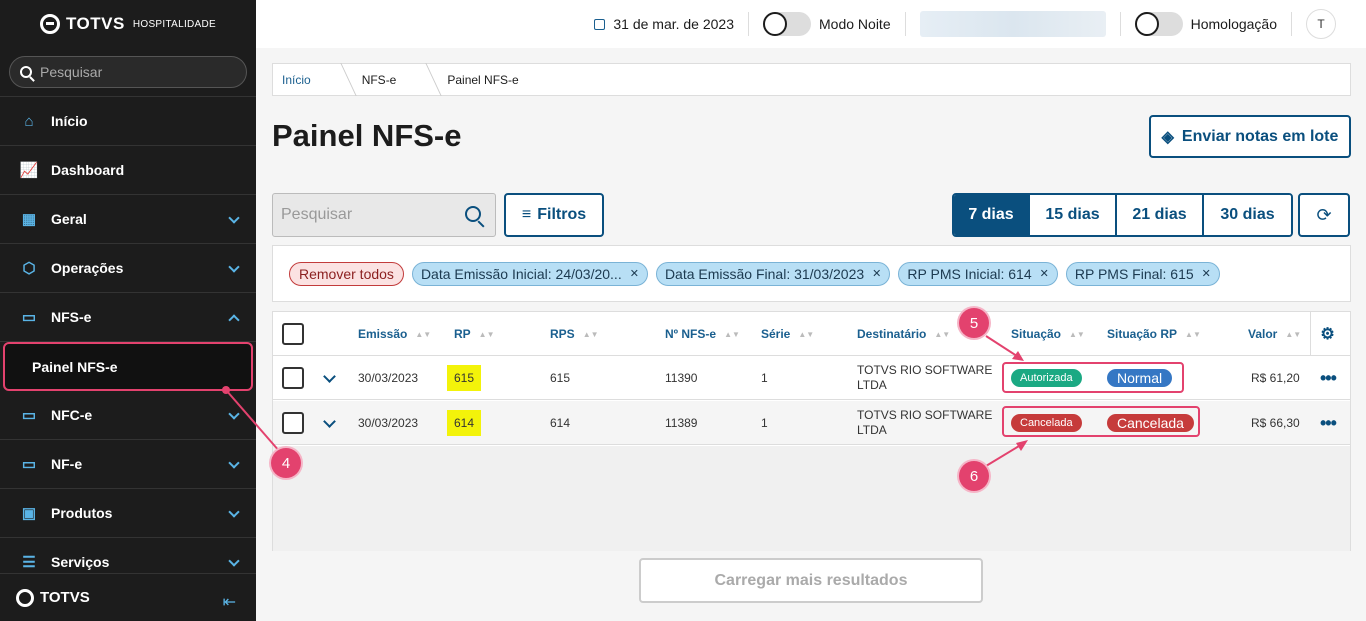 The image size is (1366, 621). What do you see at coordinates (560, 423) in the screenshot?
I see `cell-rps: 614` at bounding box center [560, 423].